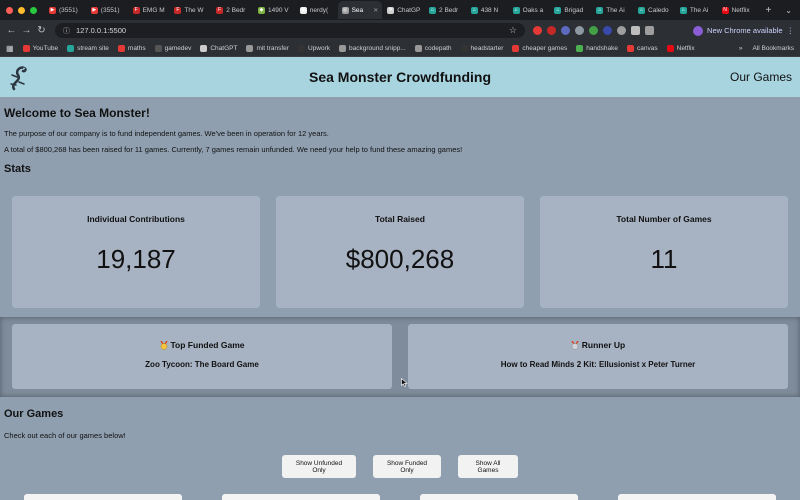  What do you see at coordinates (319, 10) in the screenshot?
I see `tab-title: nerdy(` at bounding box center [319, 10].